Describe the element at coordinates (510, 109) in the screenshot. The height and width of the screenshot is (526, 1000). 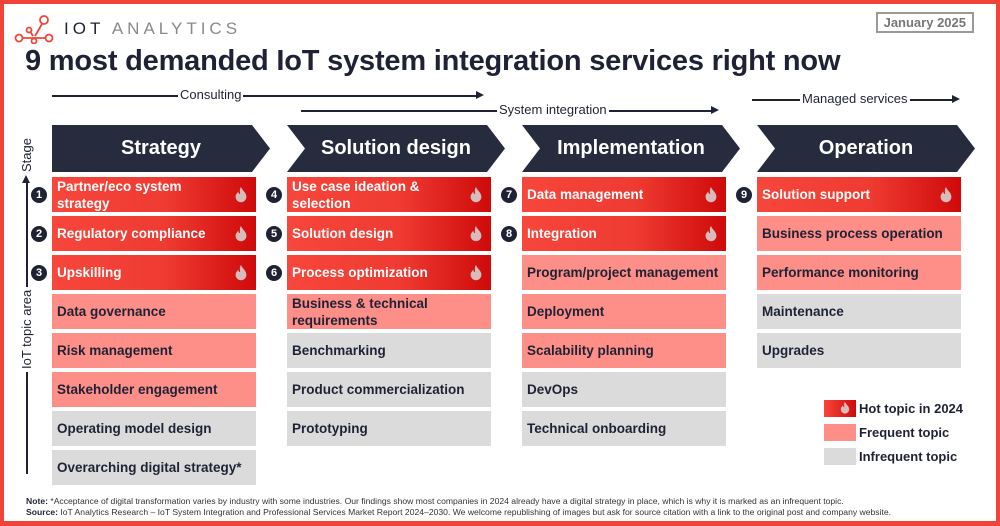
I see `phase-system-integration: System integration` at that location.